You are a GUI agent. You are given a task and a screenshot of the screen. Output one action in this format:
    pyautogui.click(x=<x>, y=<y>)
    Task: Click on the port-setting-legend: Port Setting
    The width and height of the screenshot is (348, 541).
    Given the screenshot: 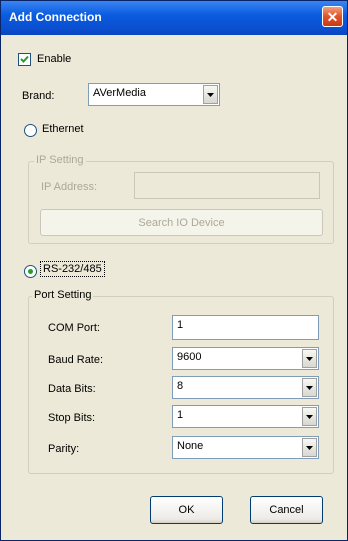 What is the action you would take?
    pyautogui.click(x=63, y=295)
    